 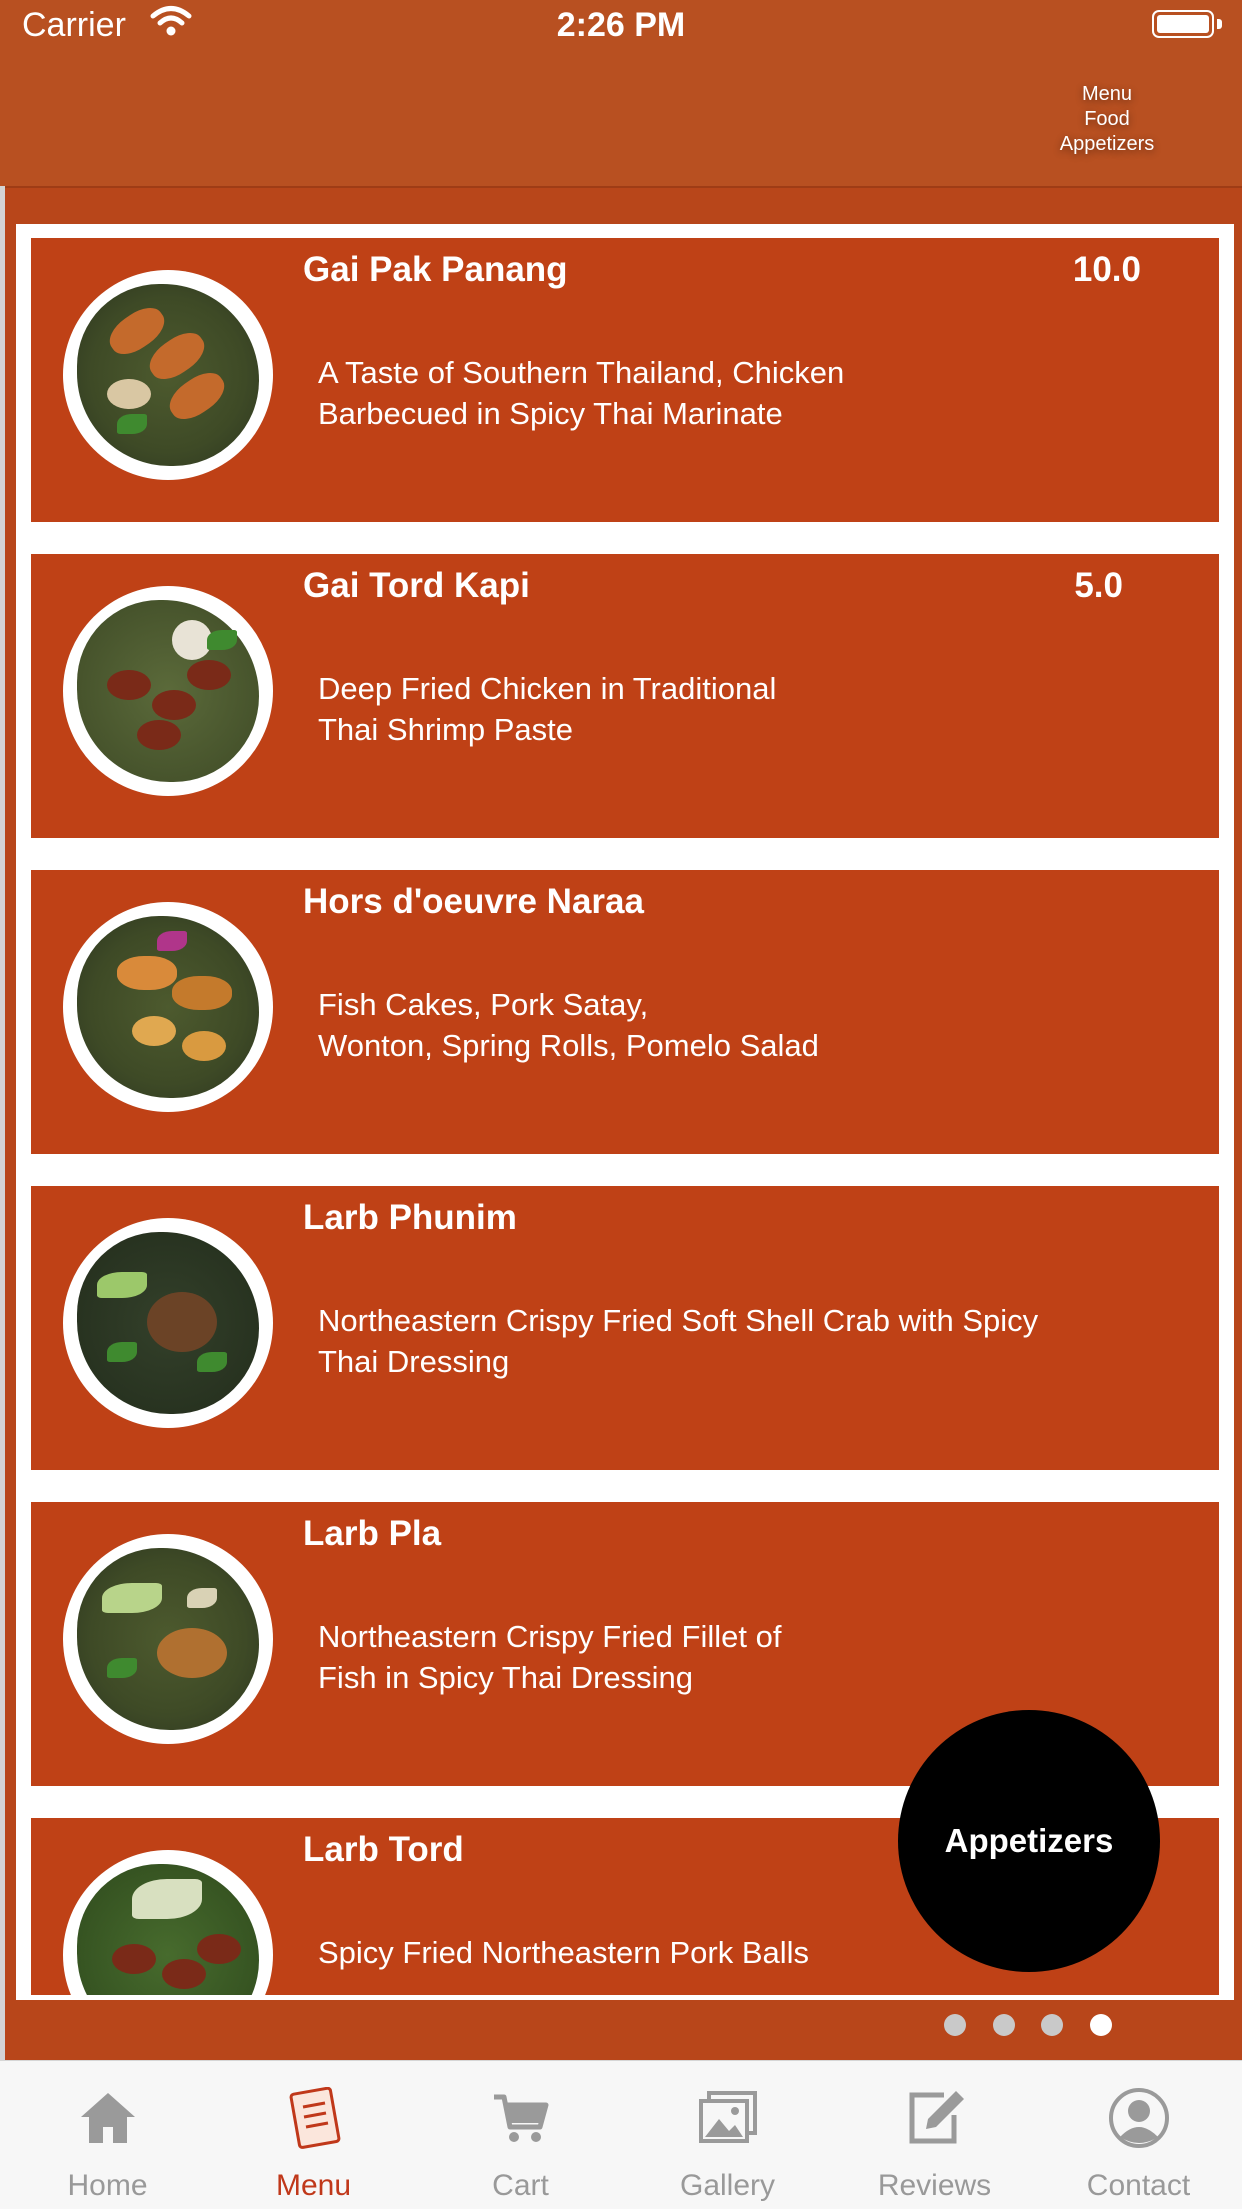 What do you see at coordinates (315, 2118) in the screenshot?
I see `menu-book-icon` at bounding box center [315, 2118].